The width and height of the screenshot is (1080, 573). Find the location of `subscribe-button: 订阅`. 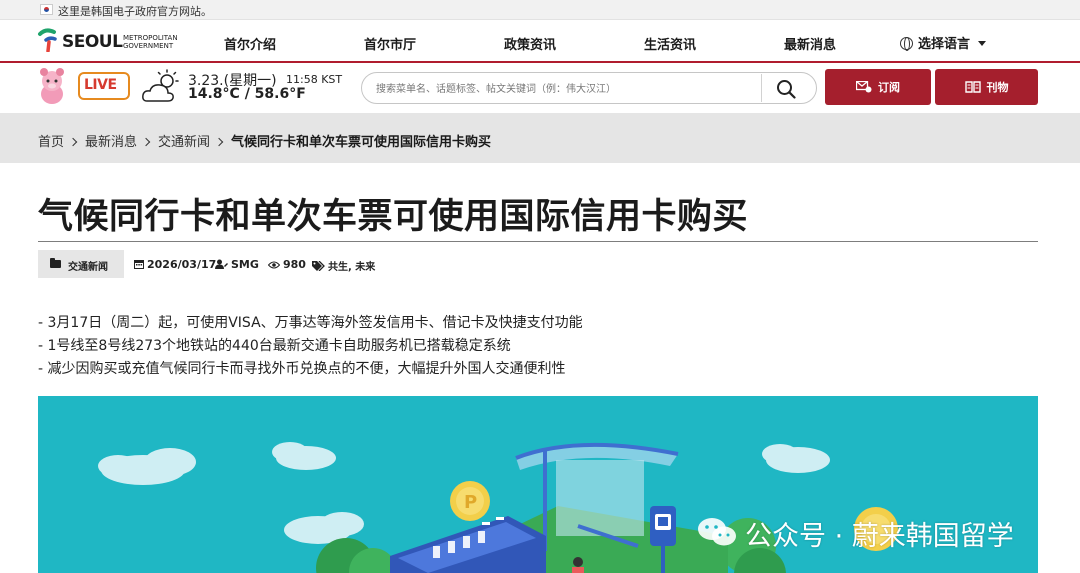

subscribe-button: 订阅 is located at coordinates (878, 87).